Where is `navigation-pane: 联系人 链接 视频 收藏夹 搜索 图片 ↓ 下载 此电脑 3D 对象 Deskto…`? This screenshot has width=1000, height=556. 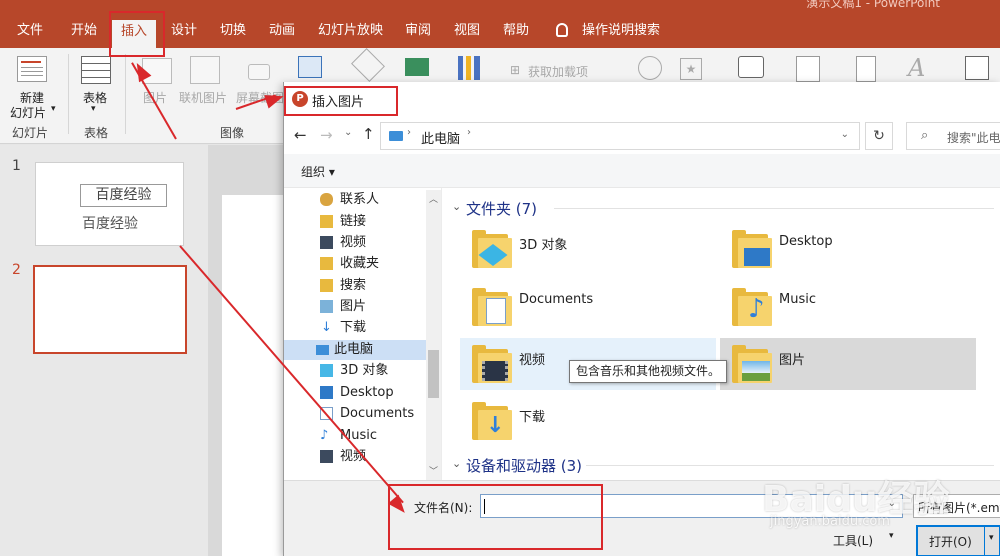 navigation-pane: 联系人 链接 视频 收藏夹 搜索 图片 ↓ 下载 此电脑 3D 对象 Deskto… is located at coordinates (363, 334).